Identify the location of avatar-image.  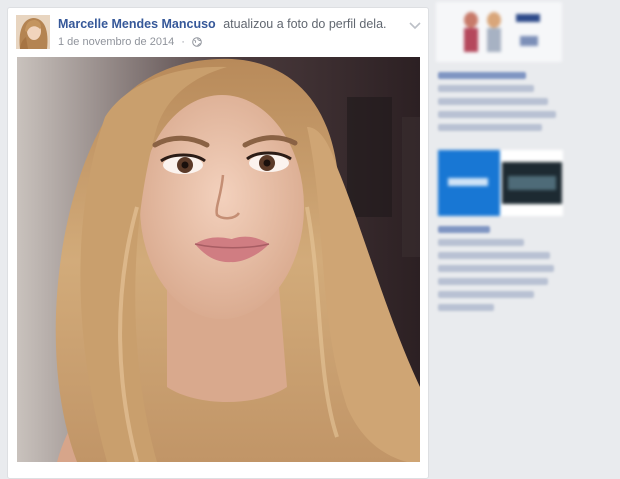
(33, 32).